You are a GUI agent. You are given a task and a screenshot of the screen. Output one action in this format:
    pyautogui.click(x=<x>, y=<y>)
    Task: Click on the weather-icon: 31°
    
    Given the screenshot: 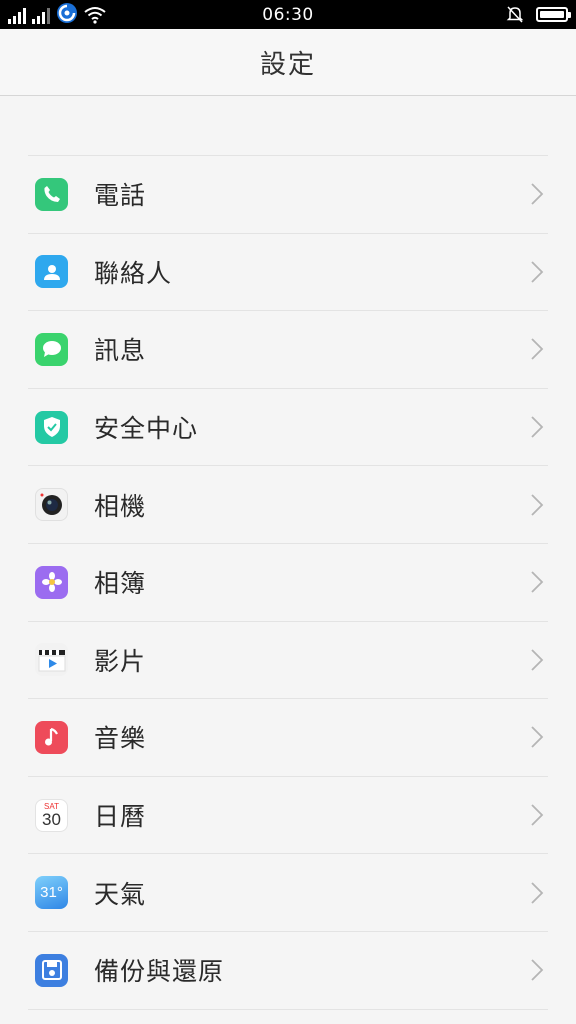 What is the action you would take?
    pyautogui.click(x=51, y=893)
    